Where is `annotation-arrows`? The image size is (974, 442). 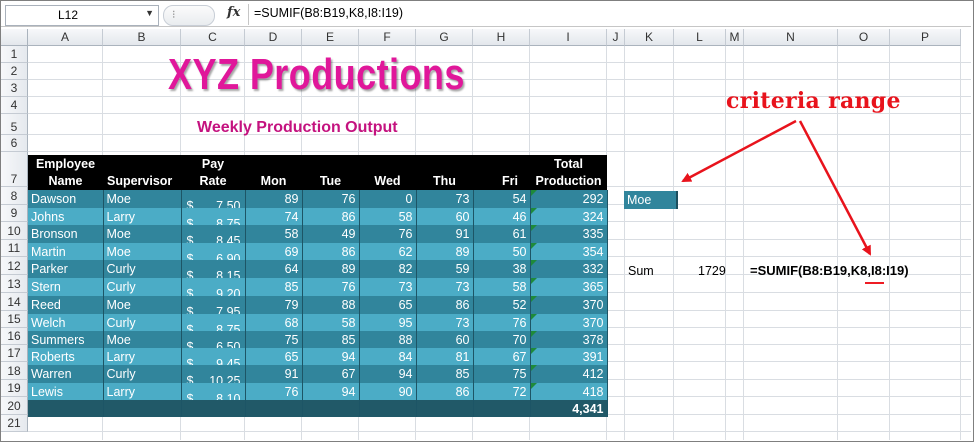
annotation-arrows is located at coordinates (776, 187).